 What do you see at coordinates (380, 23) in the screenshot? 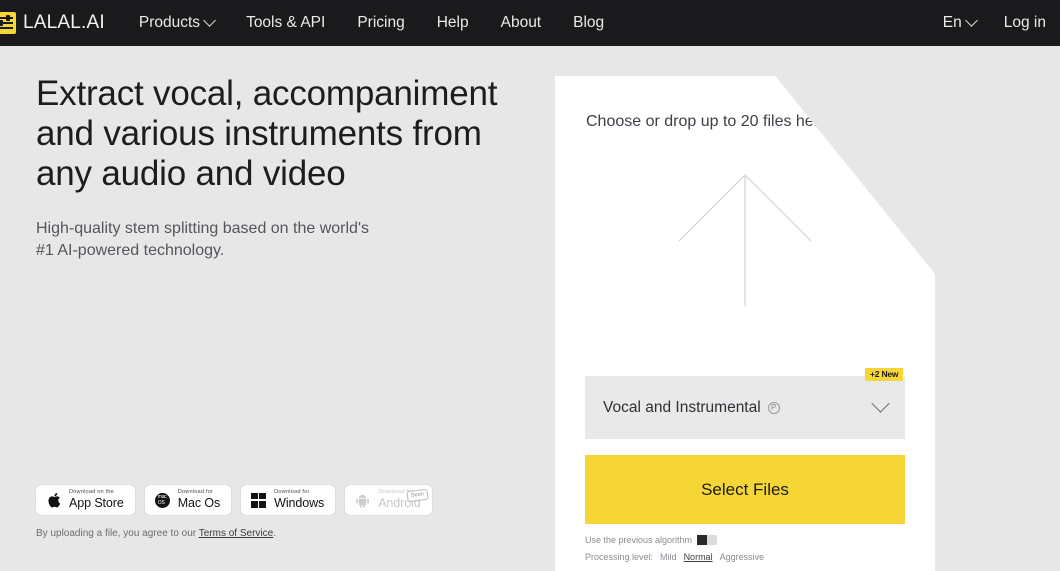
I see `nav-item-pricing: Pricing` at bounding box center [380, 23].